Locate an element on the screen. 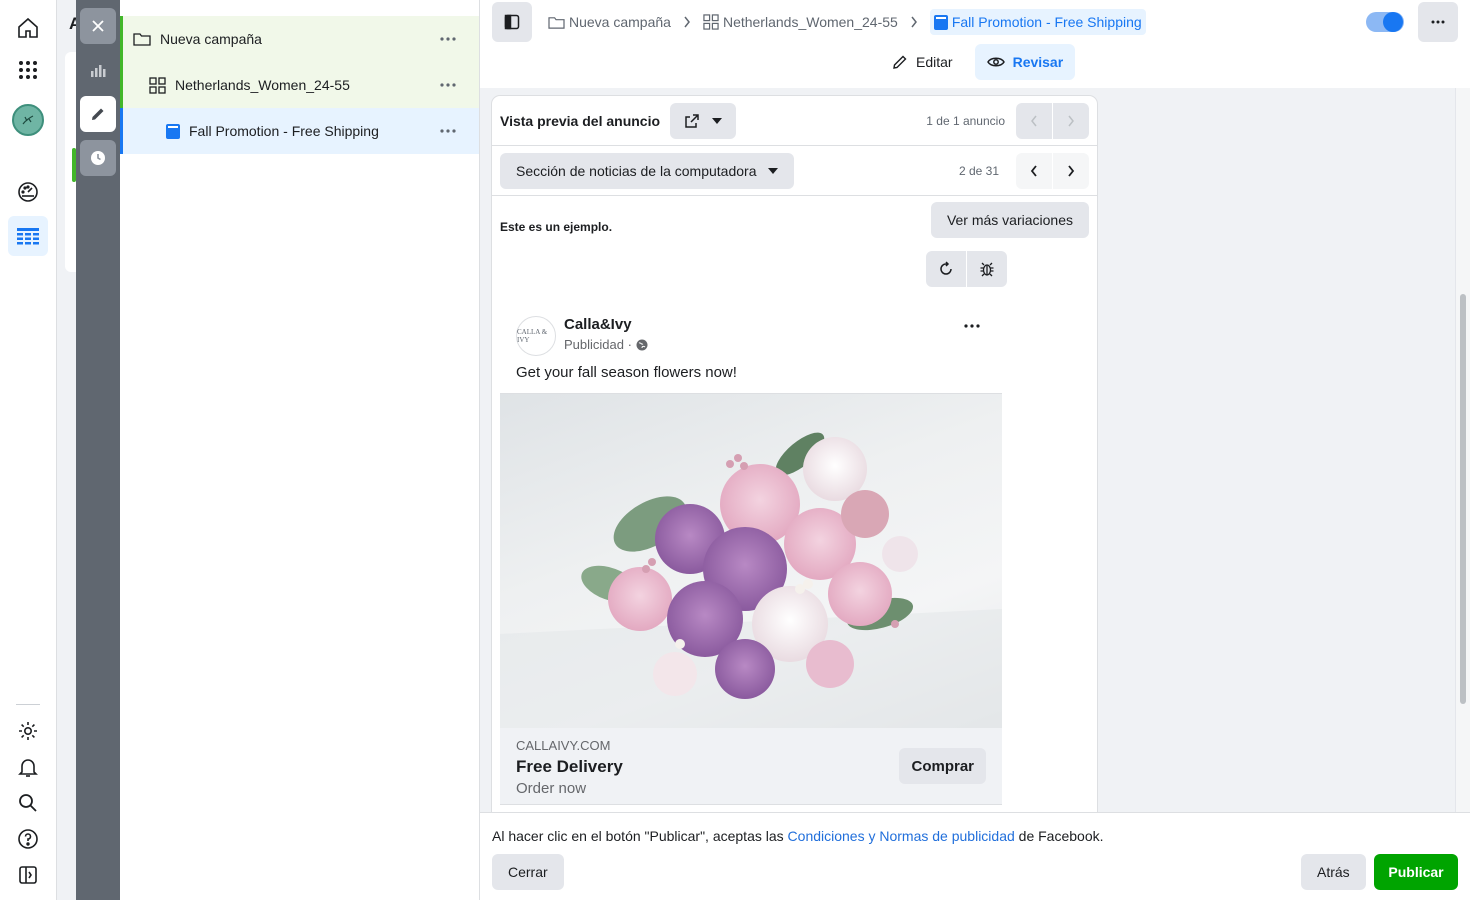  post-image-flower-bouquet is located at coordinates (751, 560).